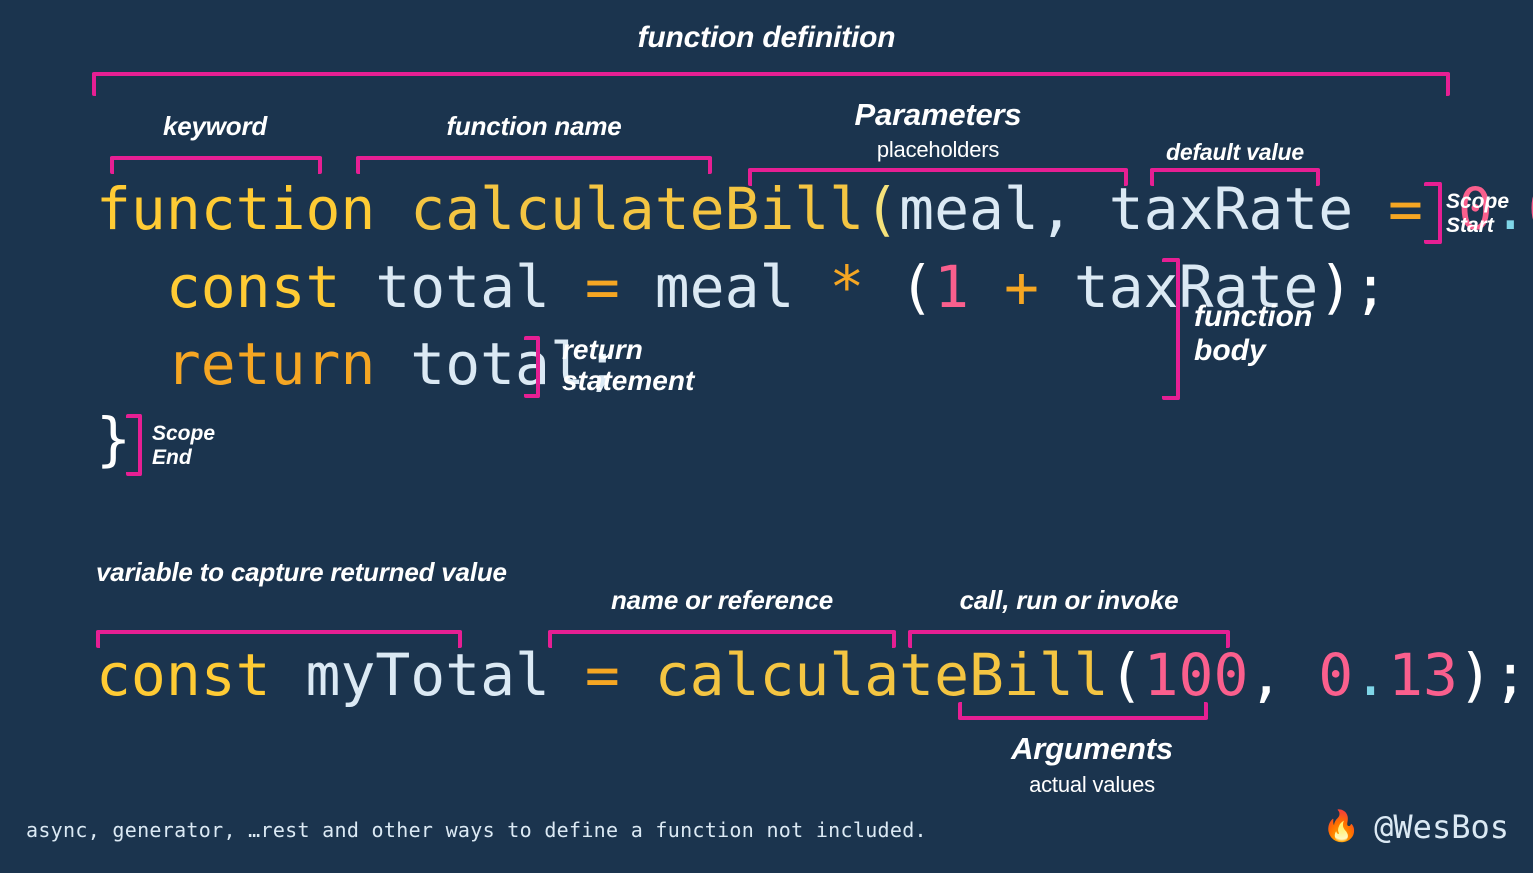  What do you see at coordinates (1196, 675) in the screenshot?
I see `token-arg-100: 100` at bounding box center [1196, 675].